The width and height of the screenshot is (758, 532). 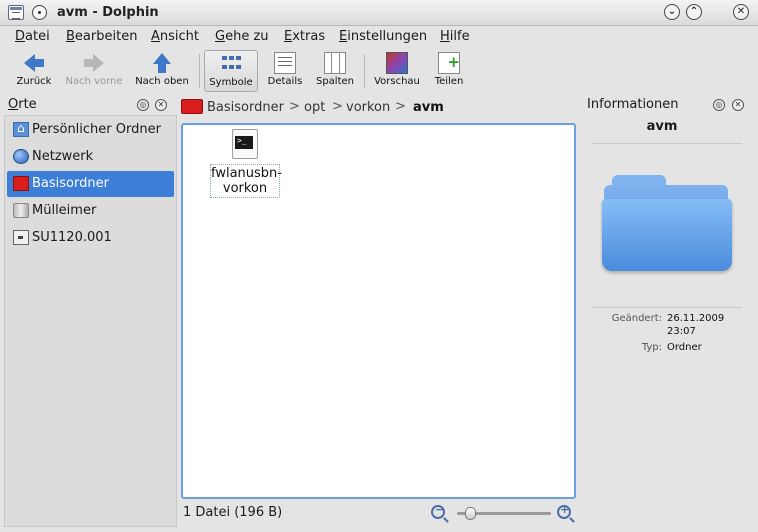 What do you see at coordinates (314, 107) in the screenshot?
I see `breadcrumb-item-opt: opt` at bounding box center [314, 107].